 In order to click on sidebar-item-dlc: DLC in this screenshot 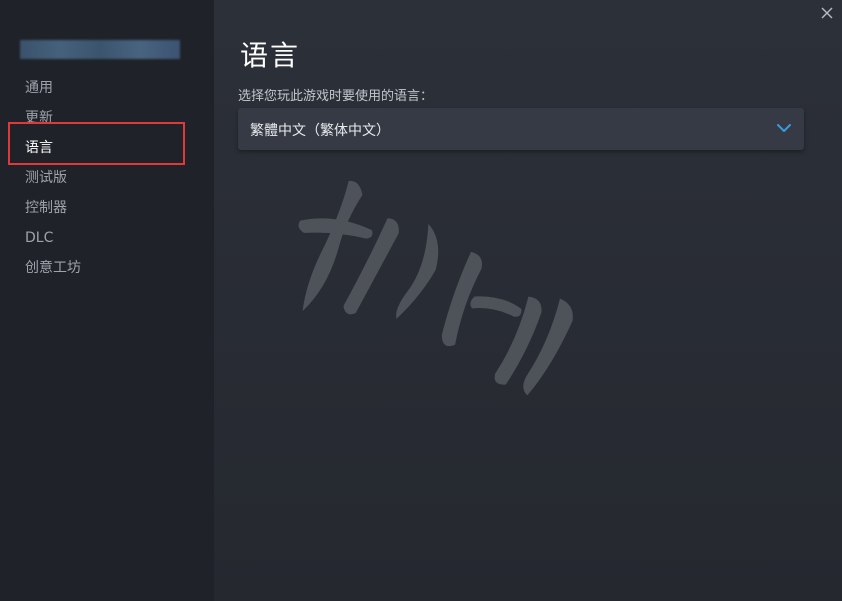, I will do `click(107, 240)`.